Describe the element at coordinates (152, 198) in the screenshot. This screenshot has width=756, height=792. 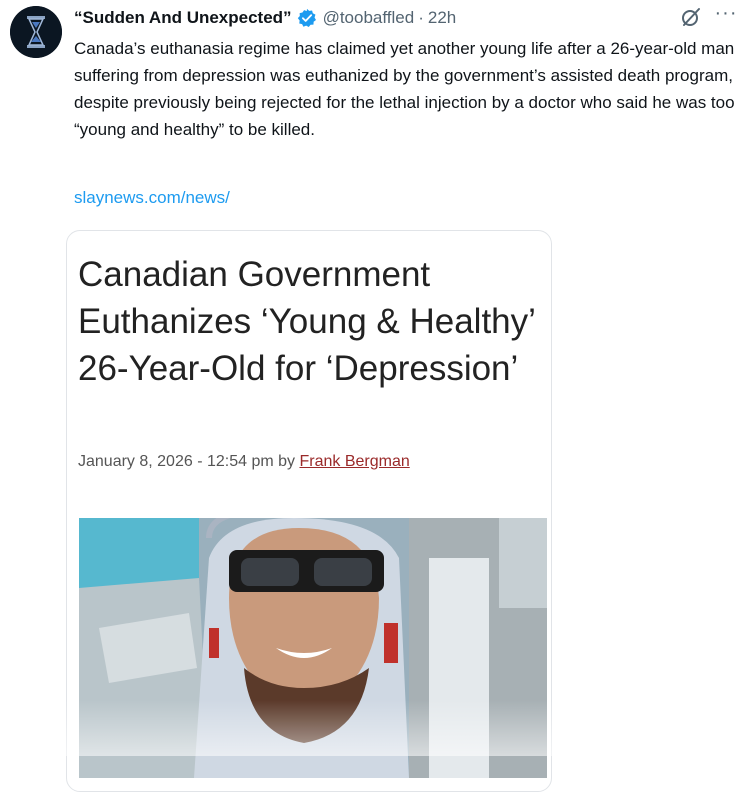
I see `tweet-link: slaynews.com/news/` at that location.